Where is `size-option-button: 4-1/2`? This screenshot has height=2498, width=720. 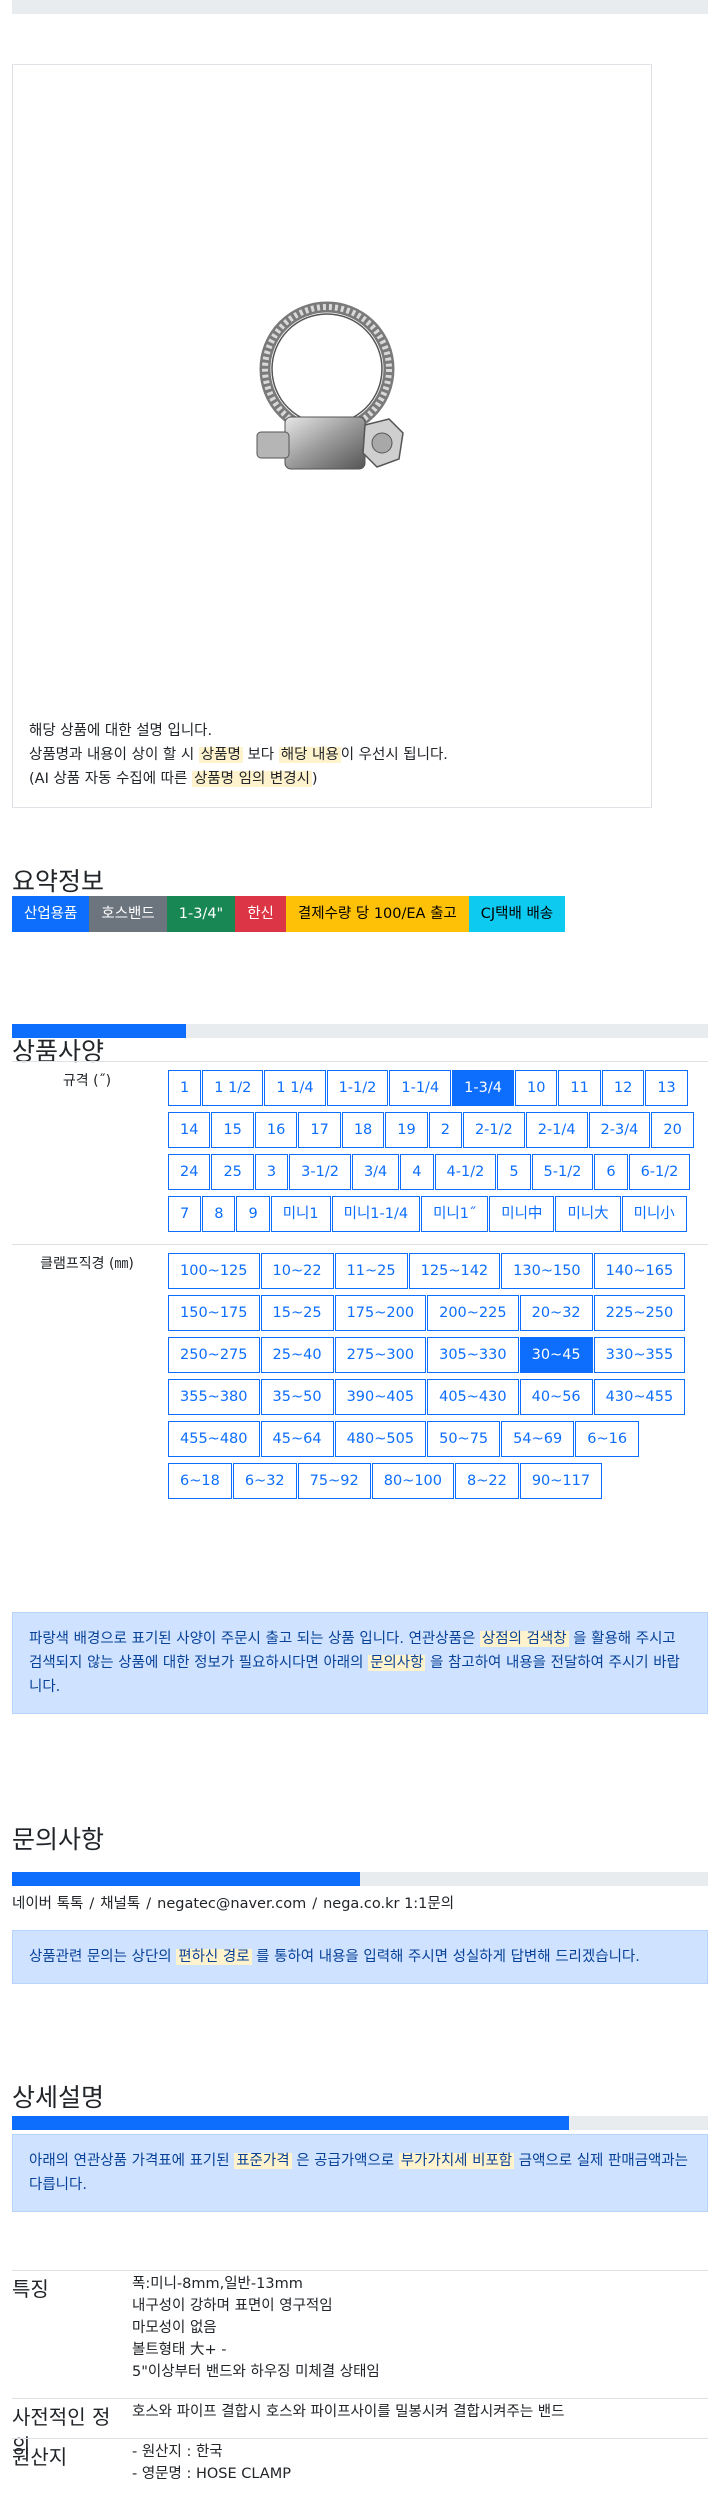 size-option-button: 4-1/2 is located at coordinates (465, 1172).